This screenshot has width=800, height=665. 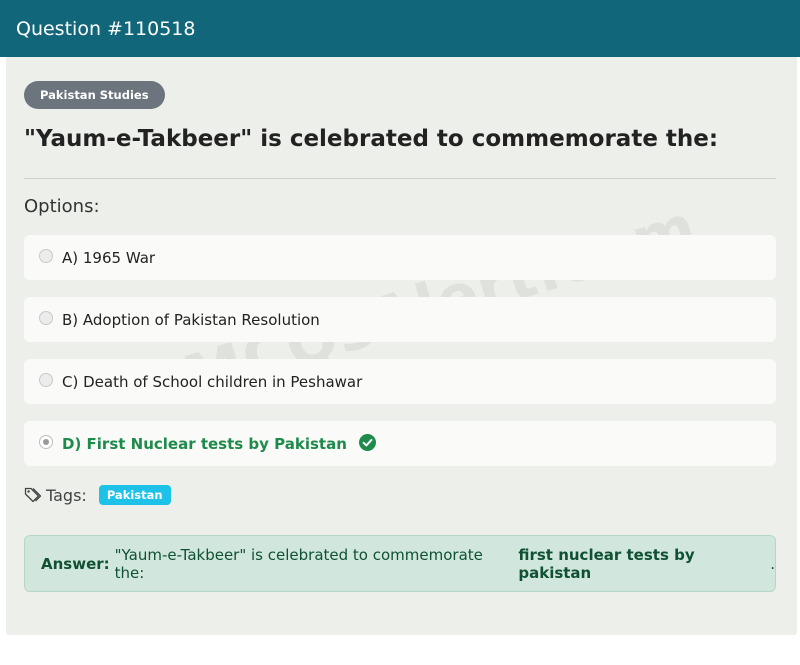 I want to click on option-a-label: A) 1965 War, so click(x=109, y=257).